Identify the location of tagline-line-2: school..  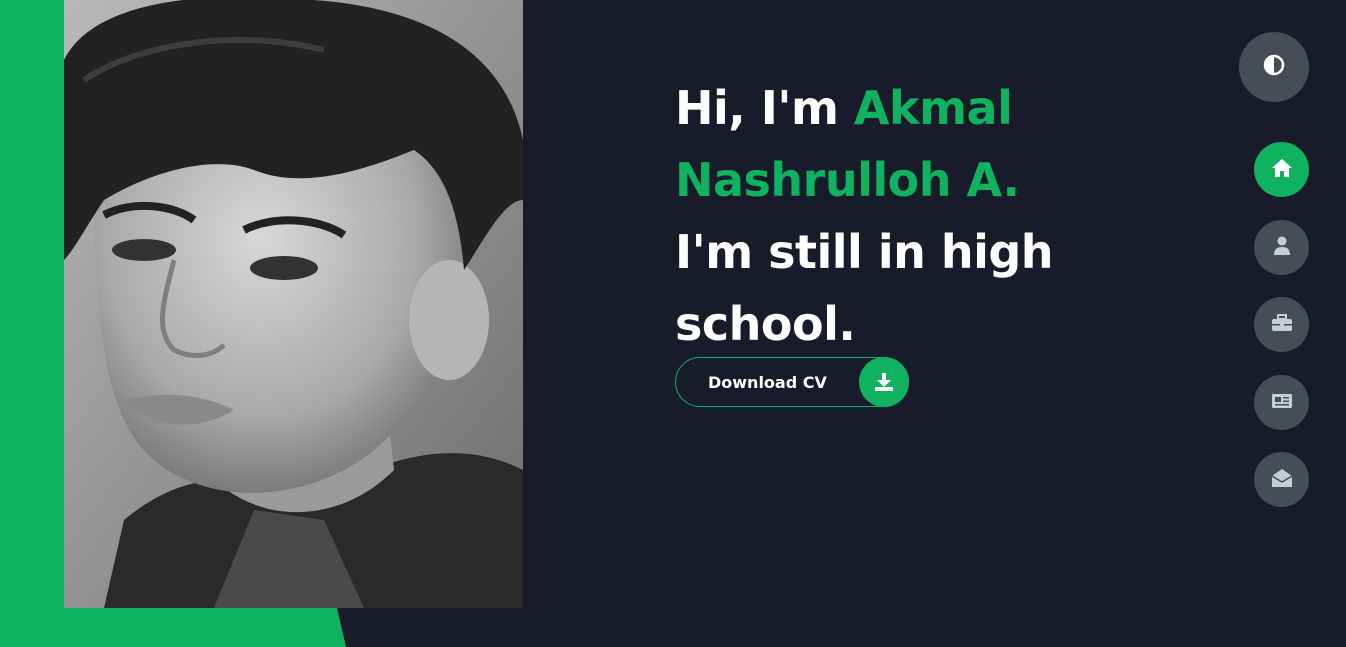
(765, 324).